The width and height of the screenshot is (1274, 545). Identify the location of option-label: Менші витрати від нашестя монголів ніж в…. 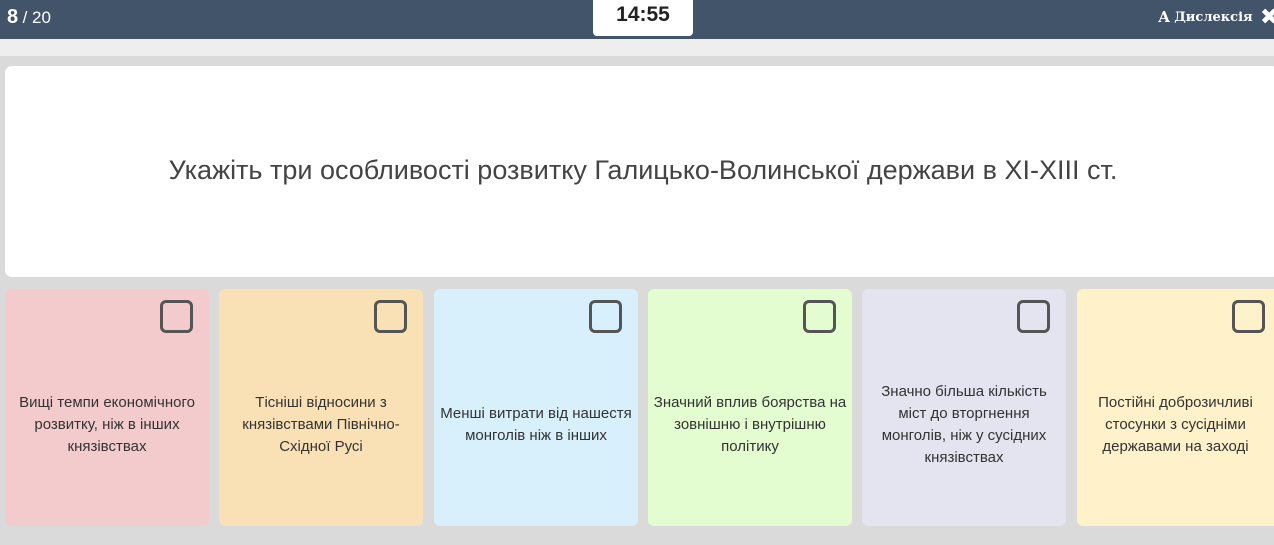
(536, 424).